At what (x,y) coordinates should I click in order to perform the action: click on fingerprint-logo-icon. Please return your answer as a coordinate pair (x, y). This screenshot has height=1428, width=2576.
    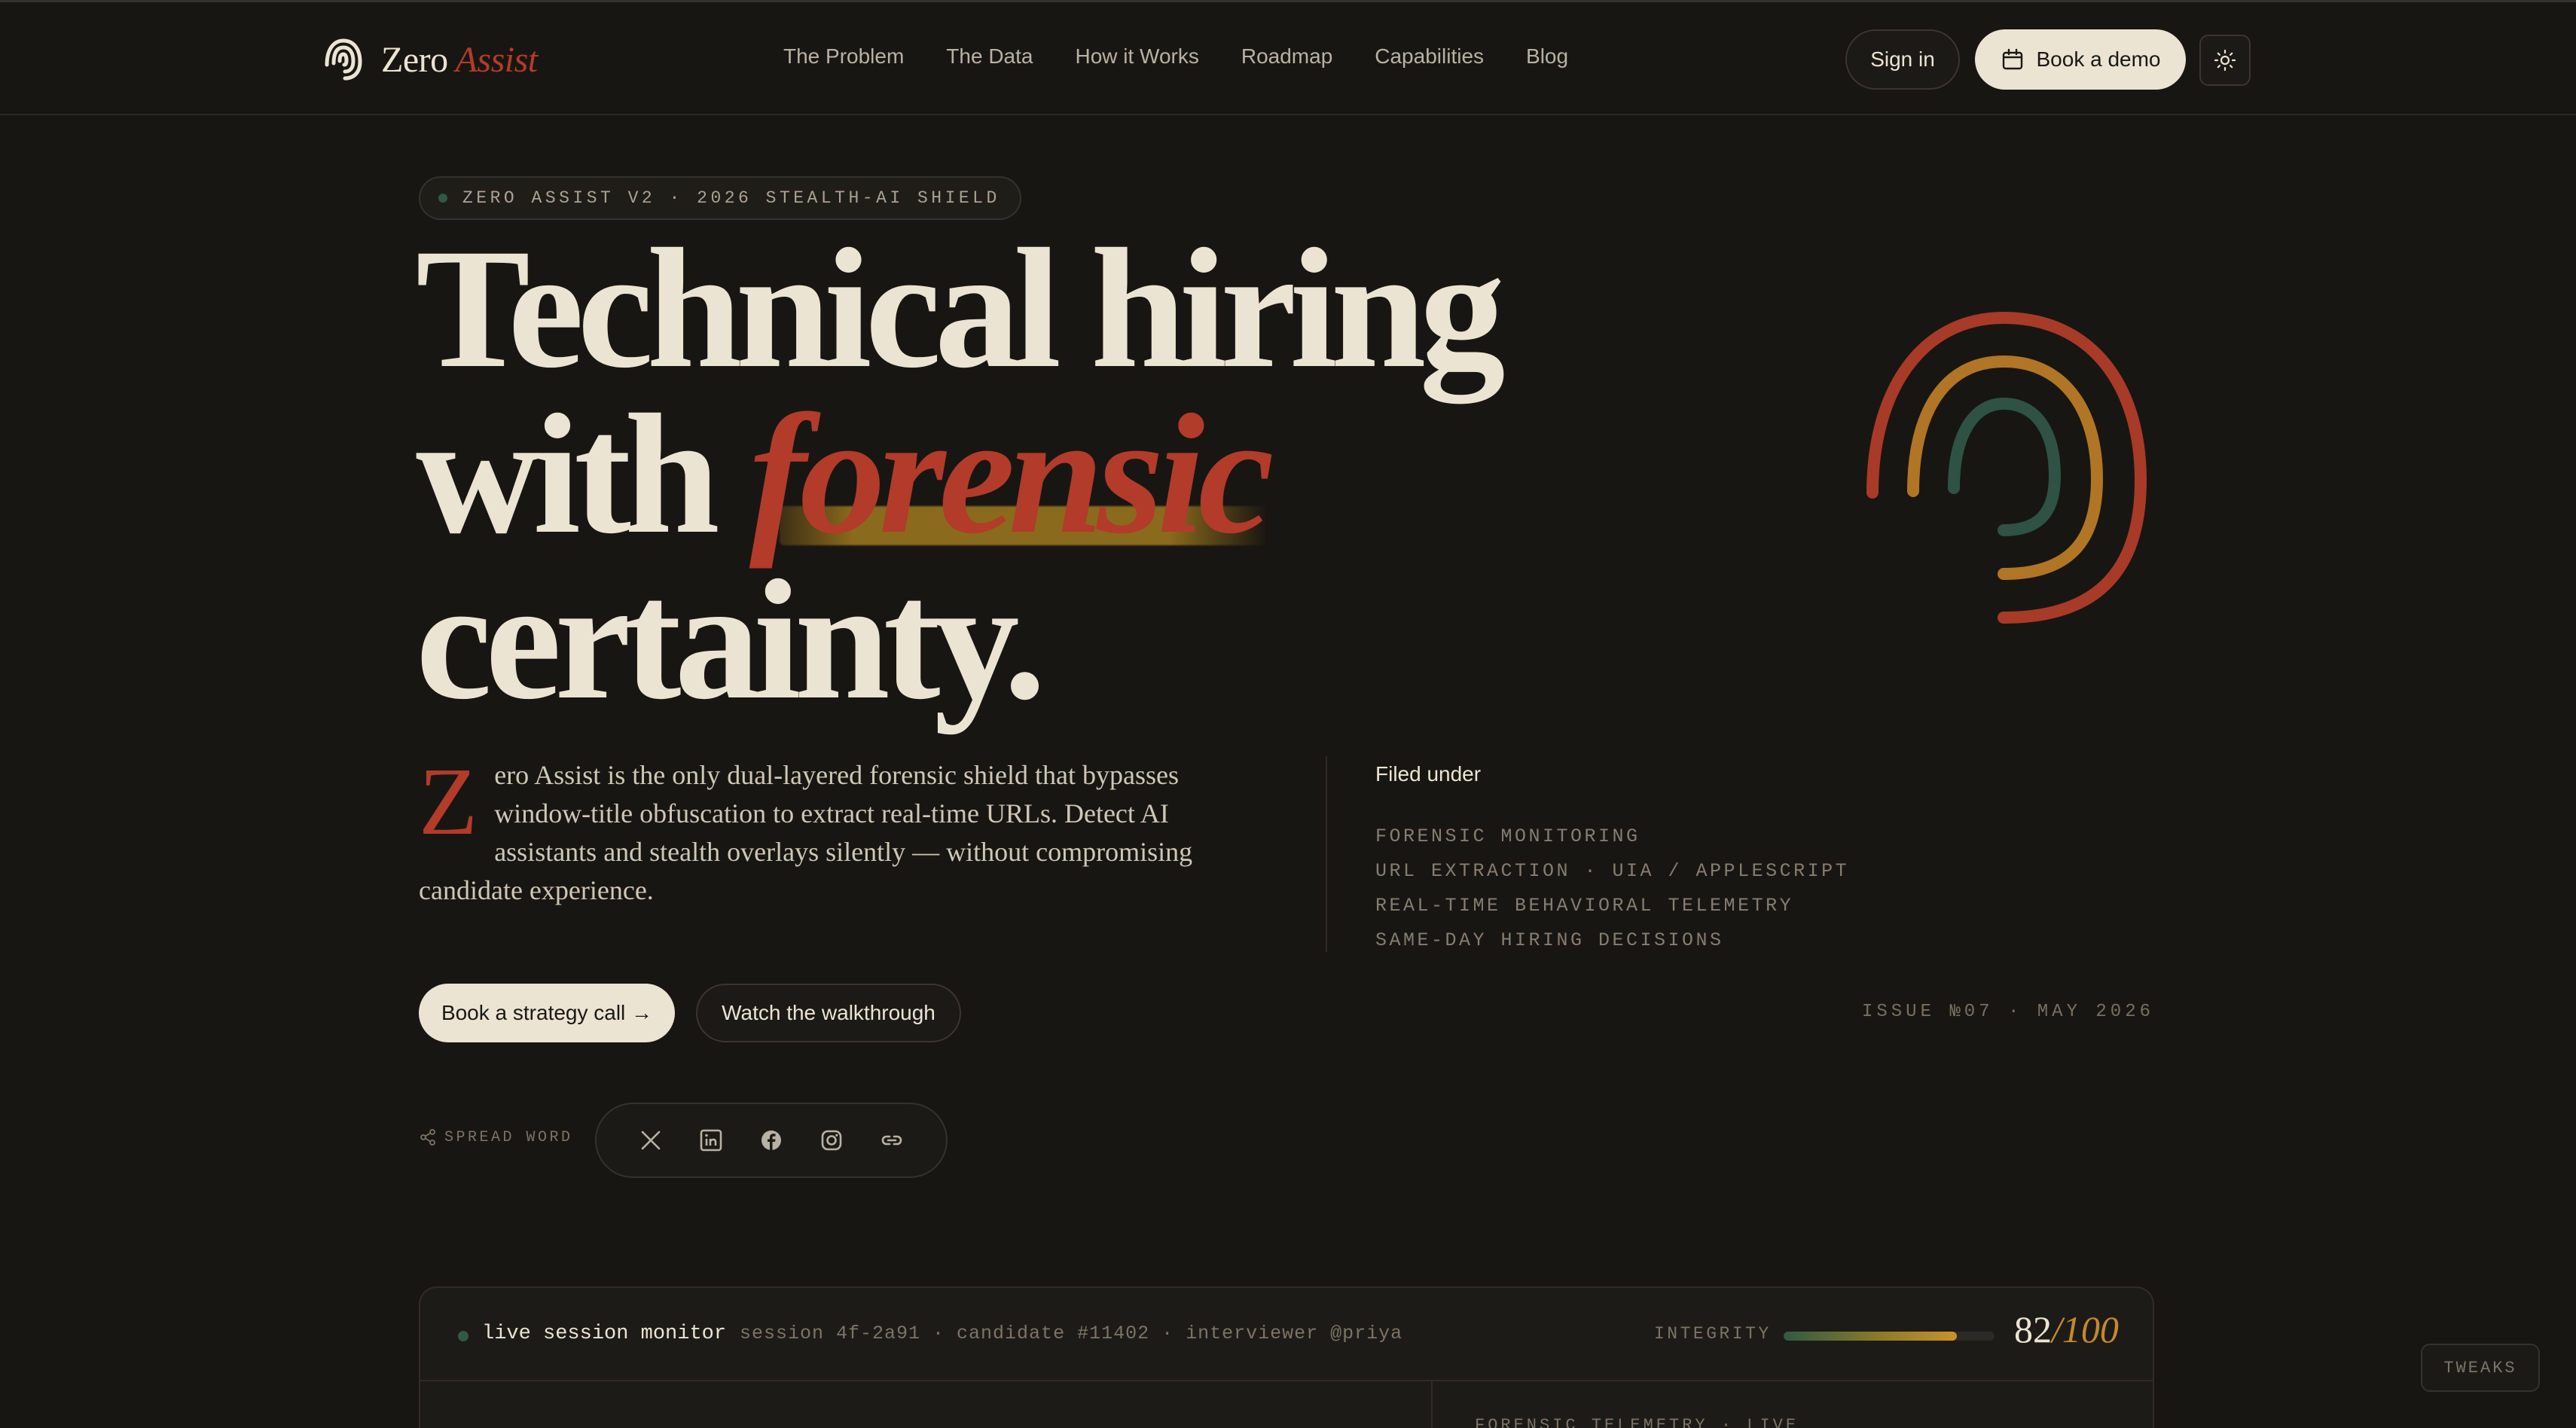
    Looking at the image, I should click on (344, 59).